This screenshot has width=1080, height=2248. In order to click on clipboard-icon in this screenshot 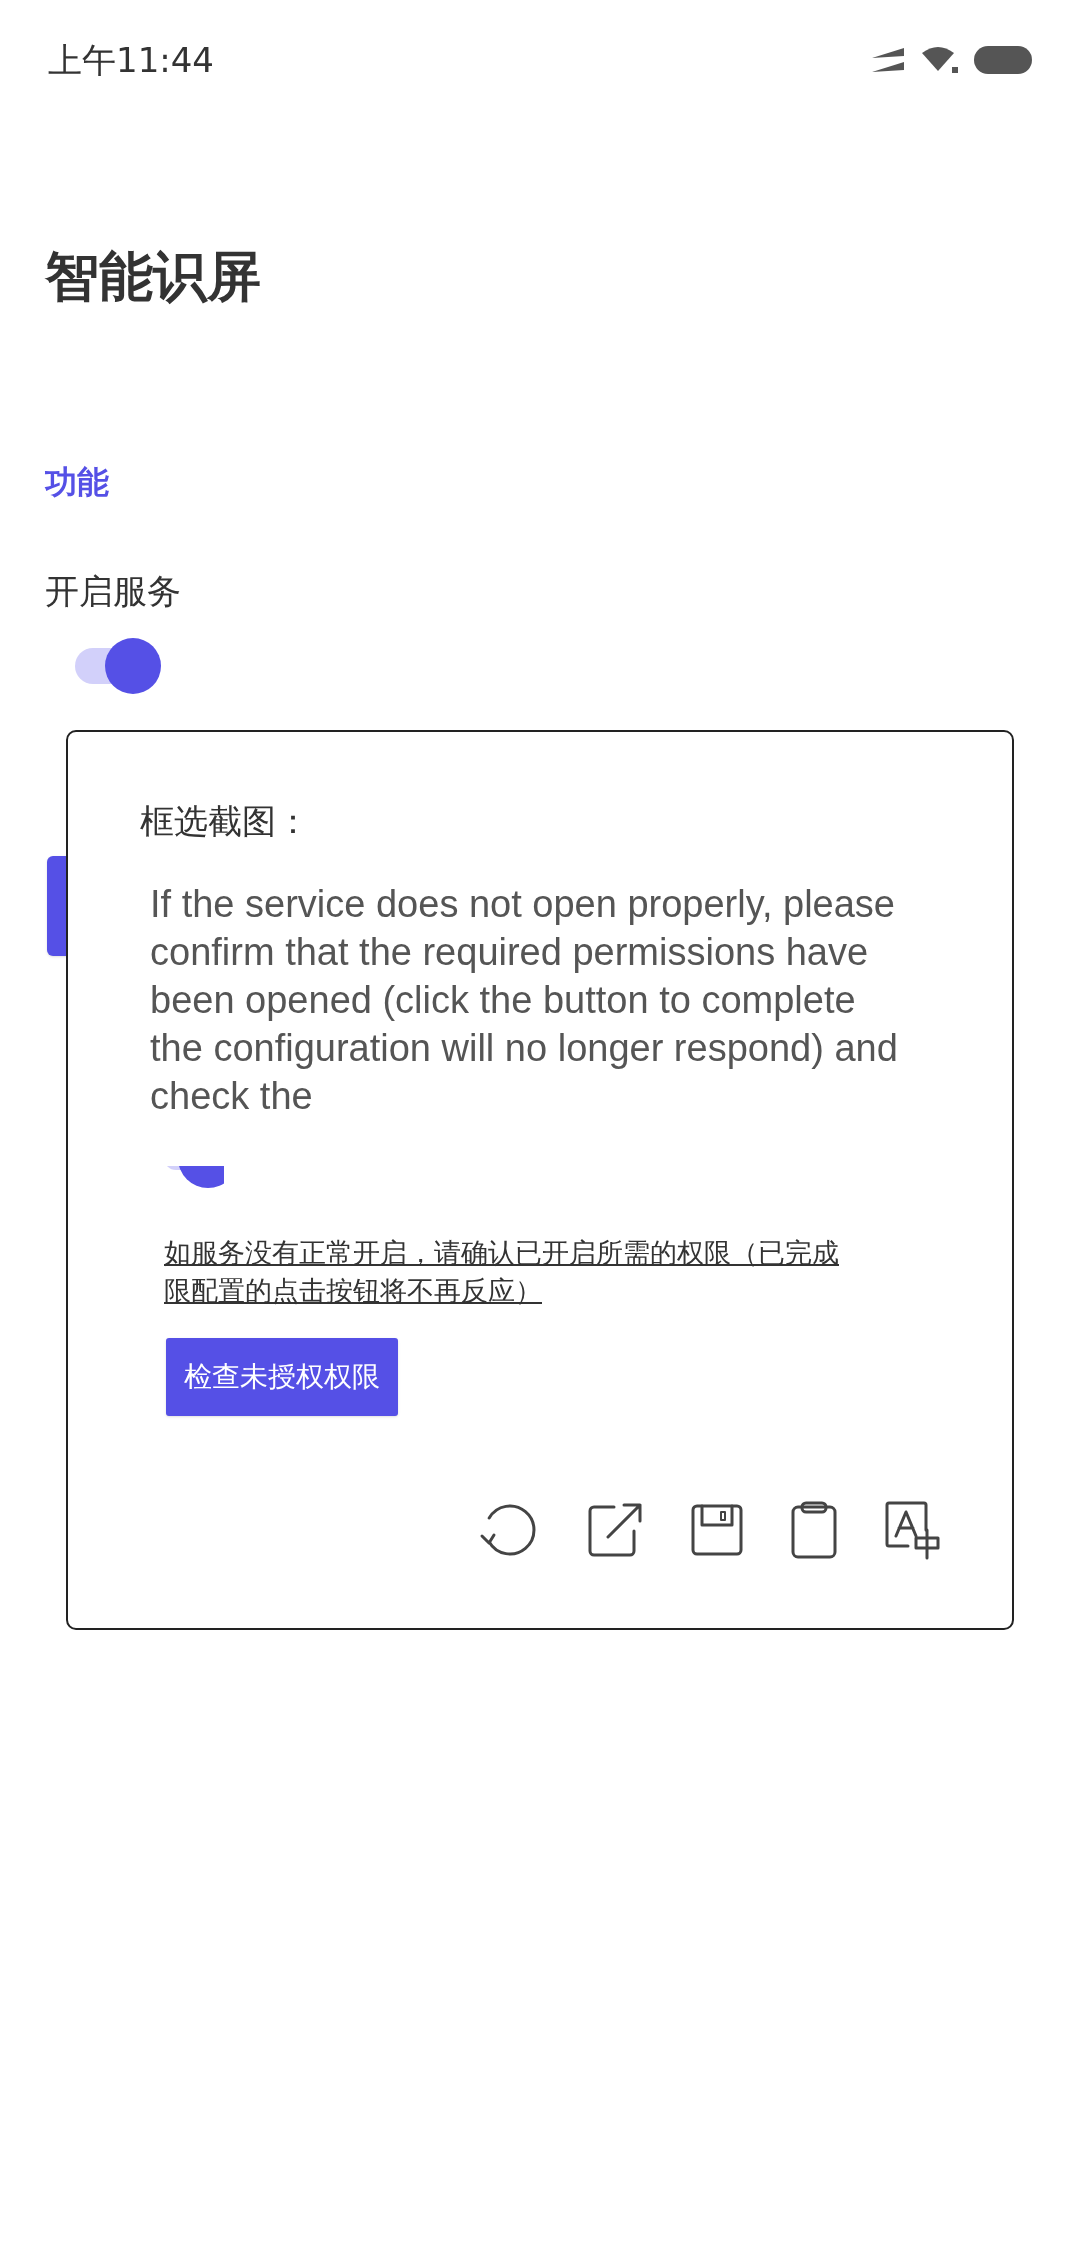, I will do `click(814, 1530)`.